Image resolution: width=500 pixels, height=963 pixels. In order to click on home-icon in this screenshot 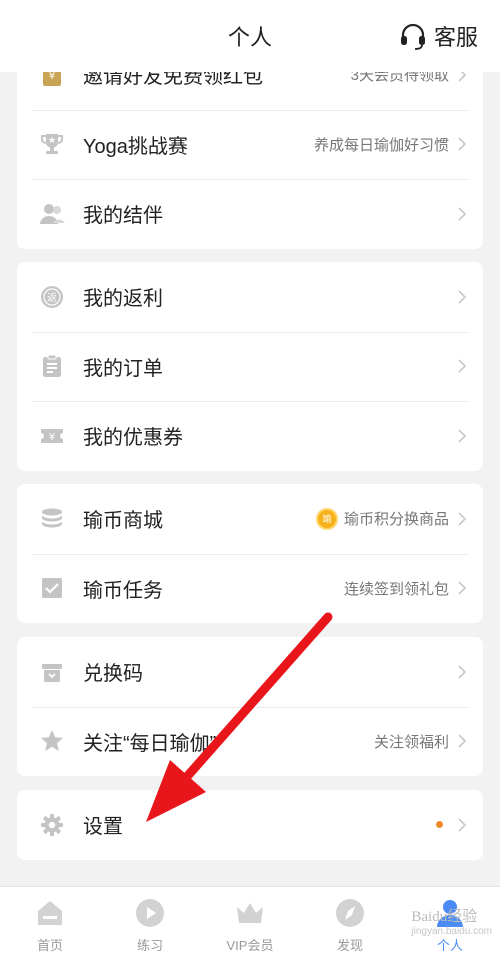, I will do `click(50, 913)`.